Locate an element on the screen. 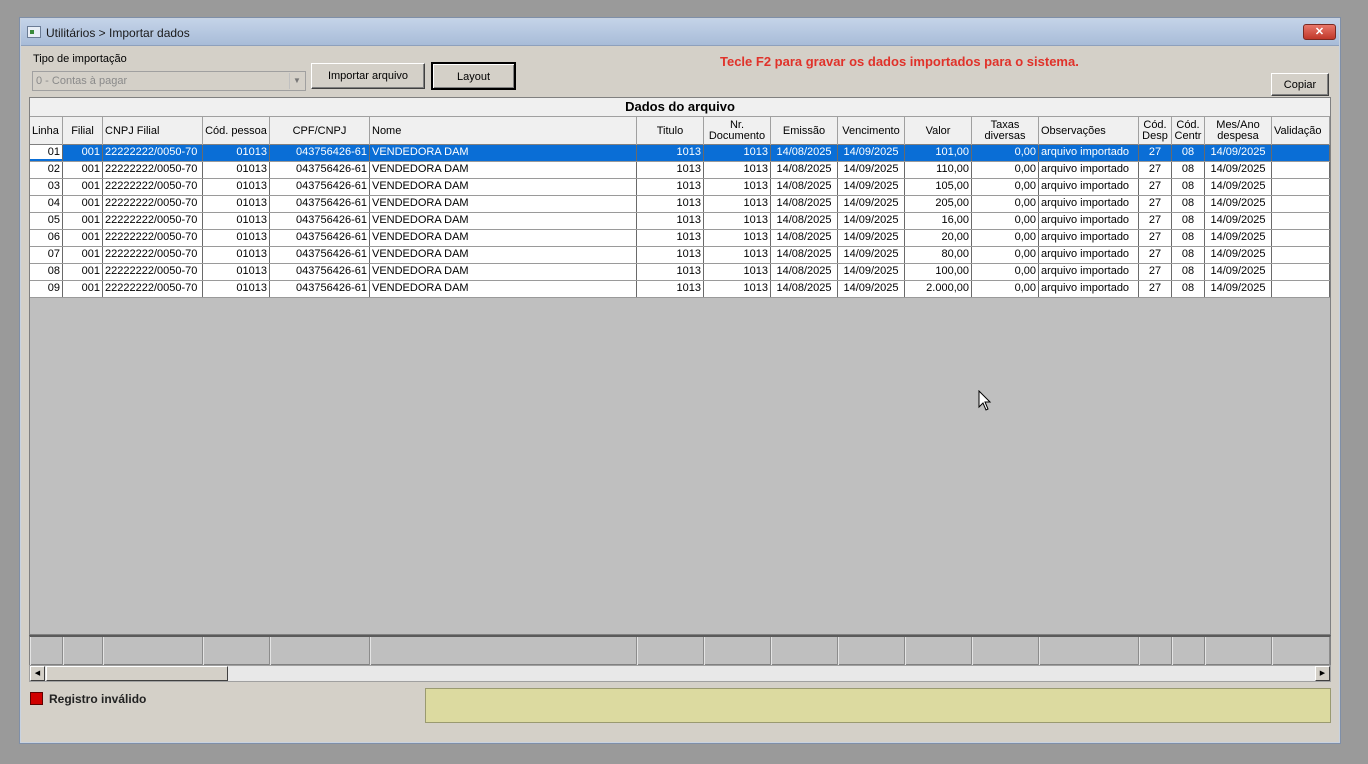 Image resolution: width=1368 pixels, height=764 pixels. column-header-filial: Filial is located at coordinates (83, 131).